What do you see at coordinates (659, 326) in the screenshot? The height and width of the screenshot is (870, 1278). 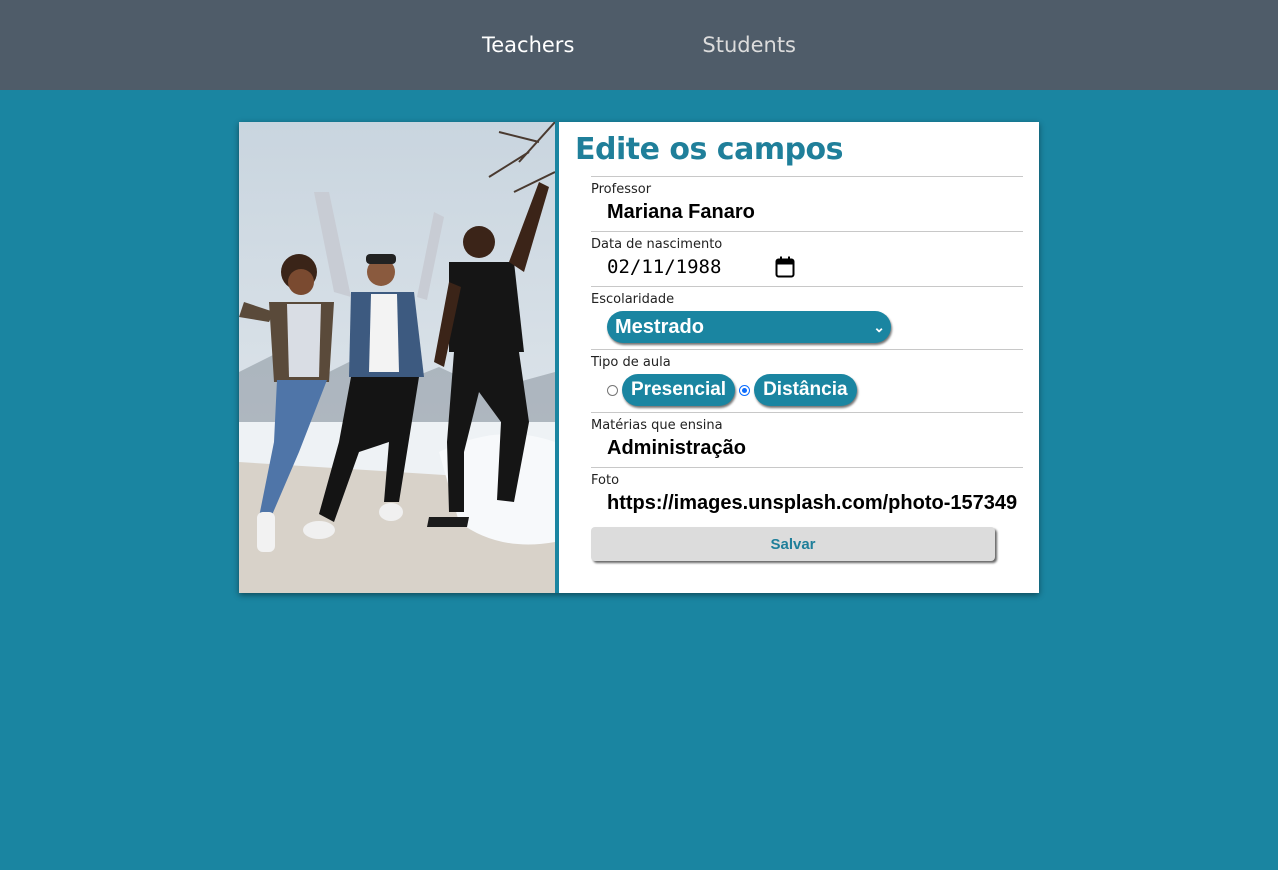 I see `education-selected-value: Mestrado` at bounding box center [659, 326].